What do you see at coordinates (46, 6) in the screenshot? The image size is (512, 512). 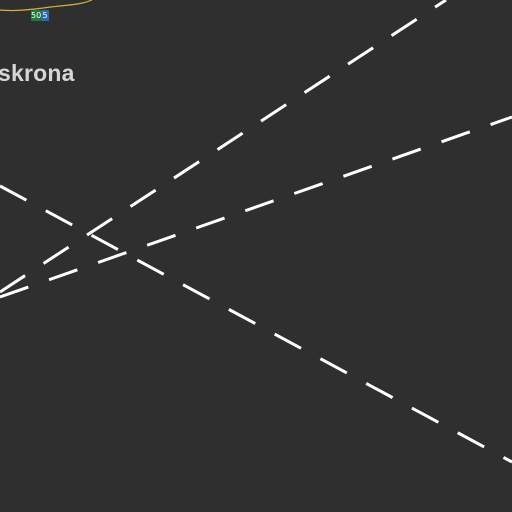 I see `road-line` at bounding box center [46, 6].